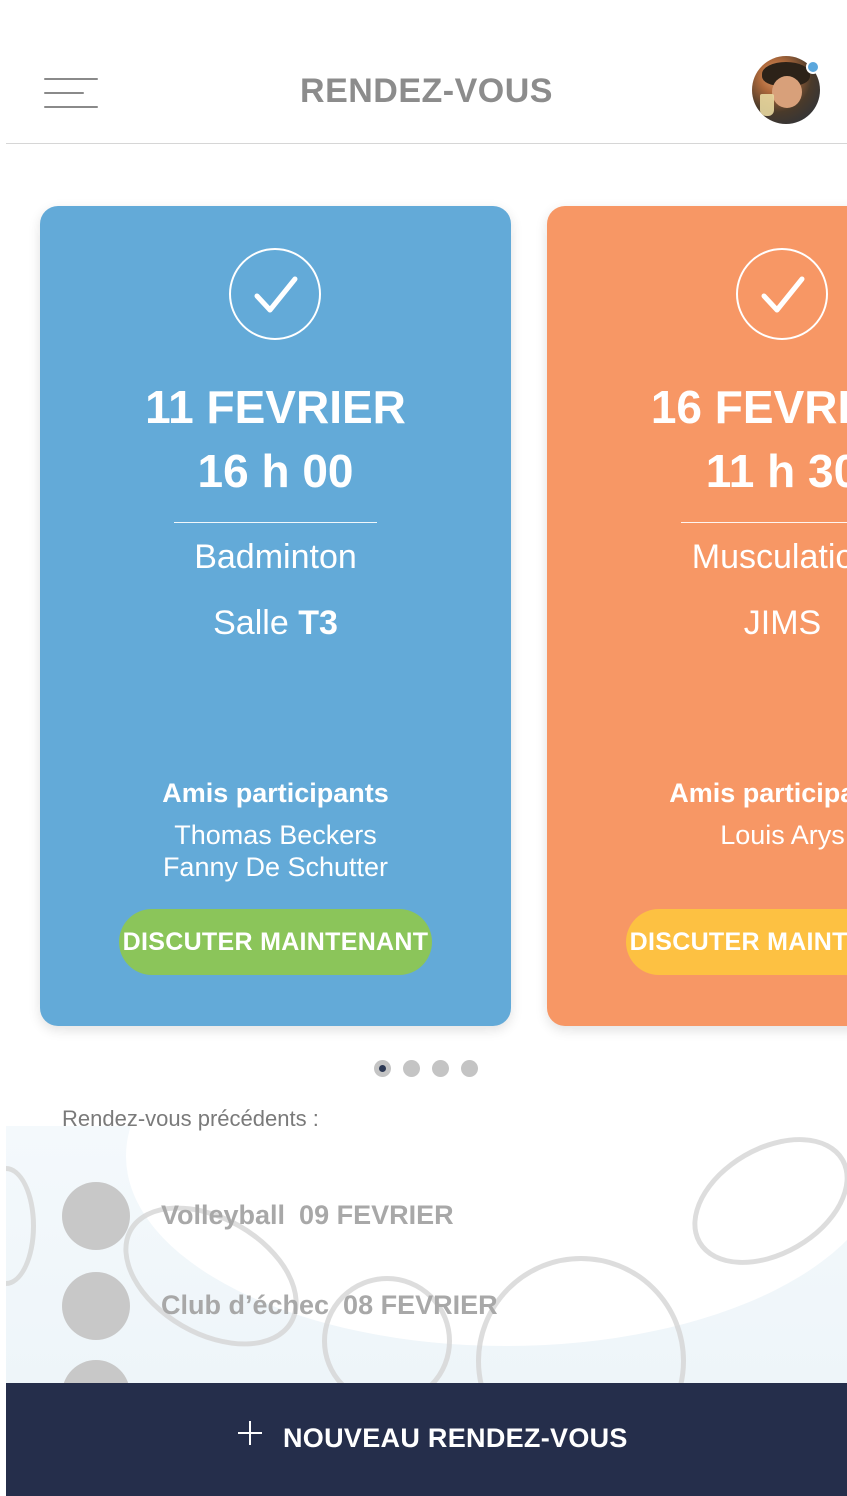 This screenshot has width=847, height=1496. What do you see at coordinates (275, 471) in the screenshot?
I see `appointment-time: 16 h 00` at bounding box center [275, 471].